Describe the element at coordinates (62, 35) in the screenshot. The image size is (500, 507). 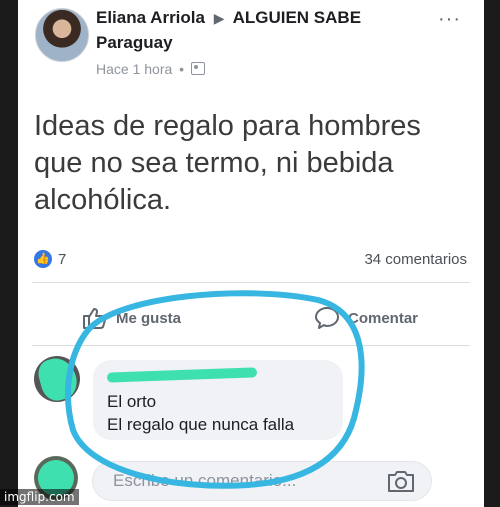
I see `author-avatar` at that location.